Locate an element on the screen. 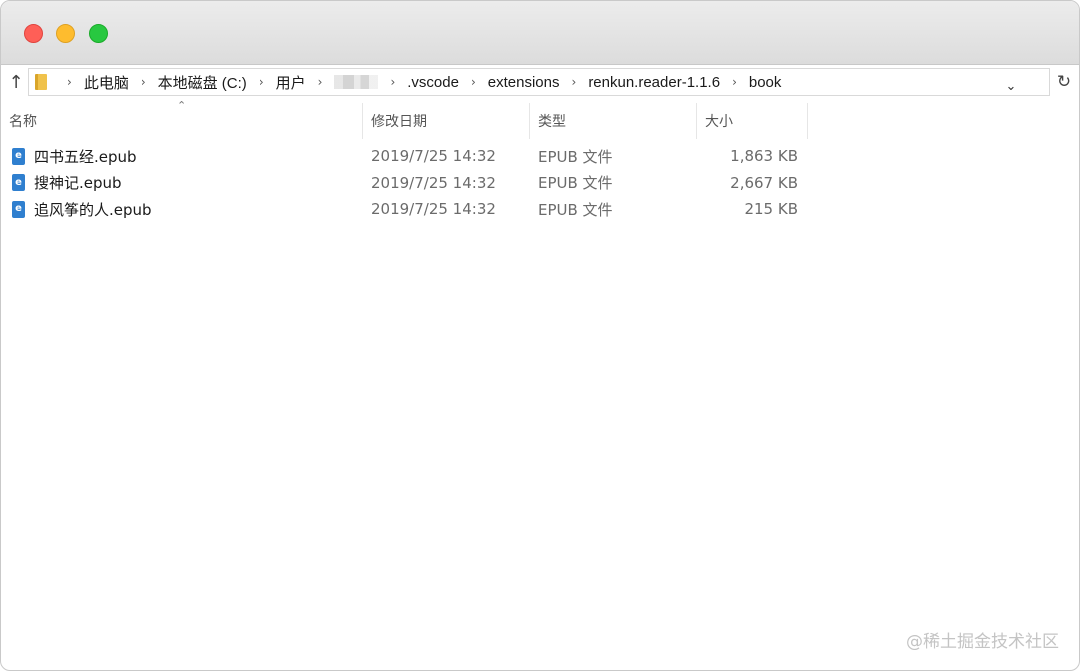  maximize-button is located at coordinates (98, 33).